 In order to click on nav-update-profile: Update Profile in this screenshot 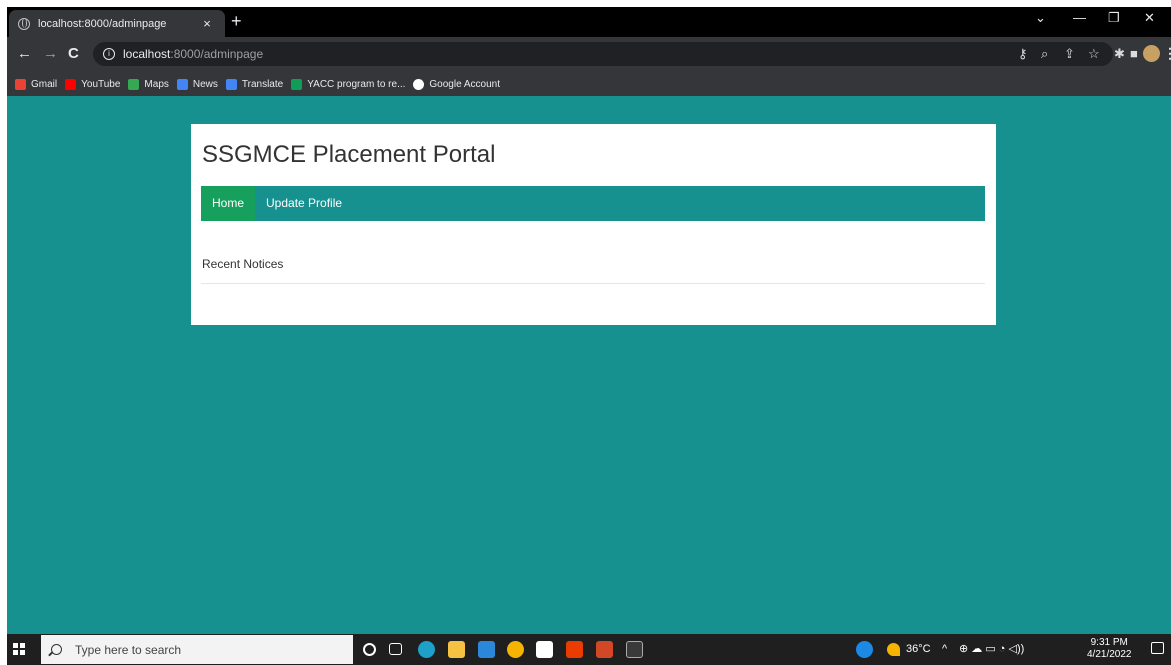, I will do `click(304, 203)`.